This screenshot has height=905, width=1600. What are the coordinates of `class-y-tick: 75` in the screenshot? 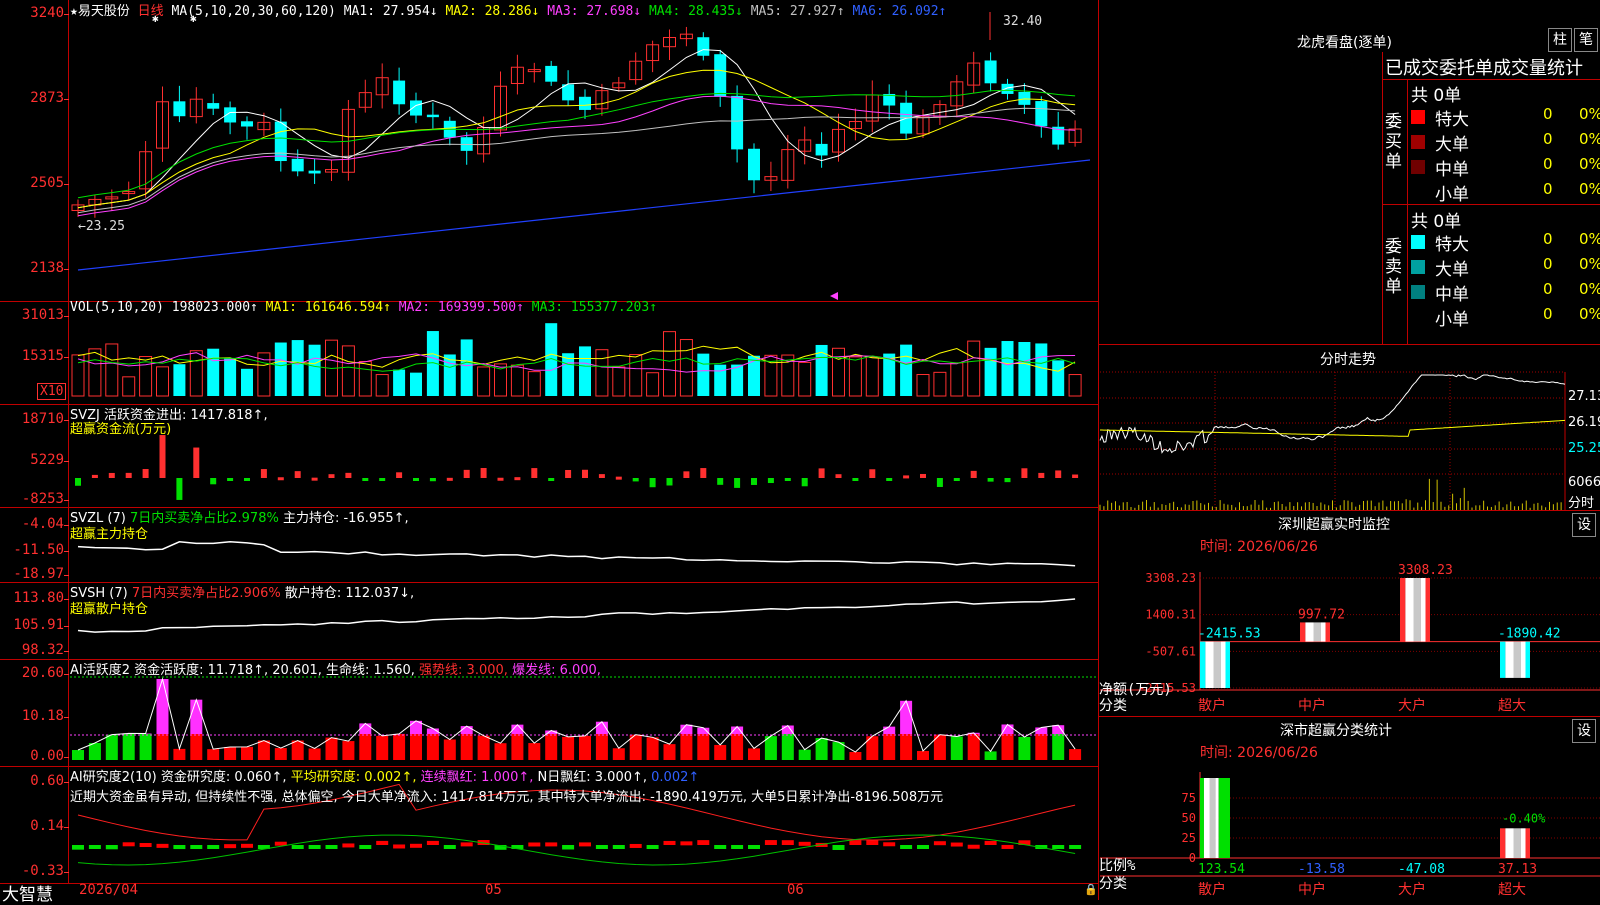 It's located at (1189, 798).